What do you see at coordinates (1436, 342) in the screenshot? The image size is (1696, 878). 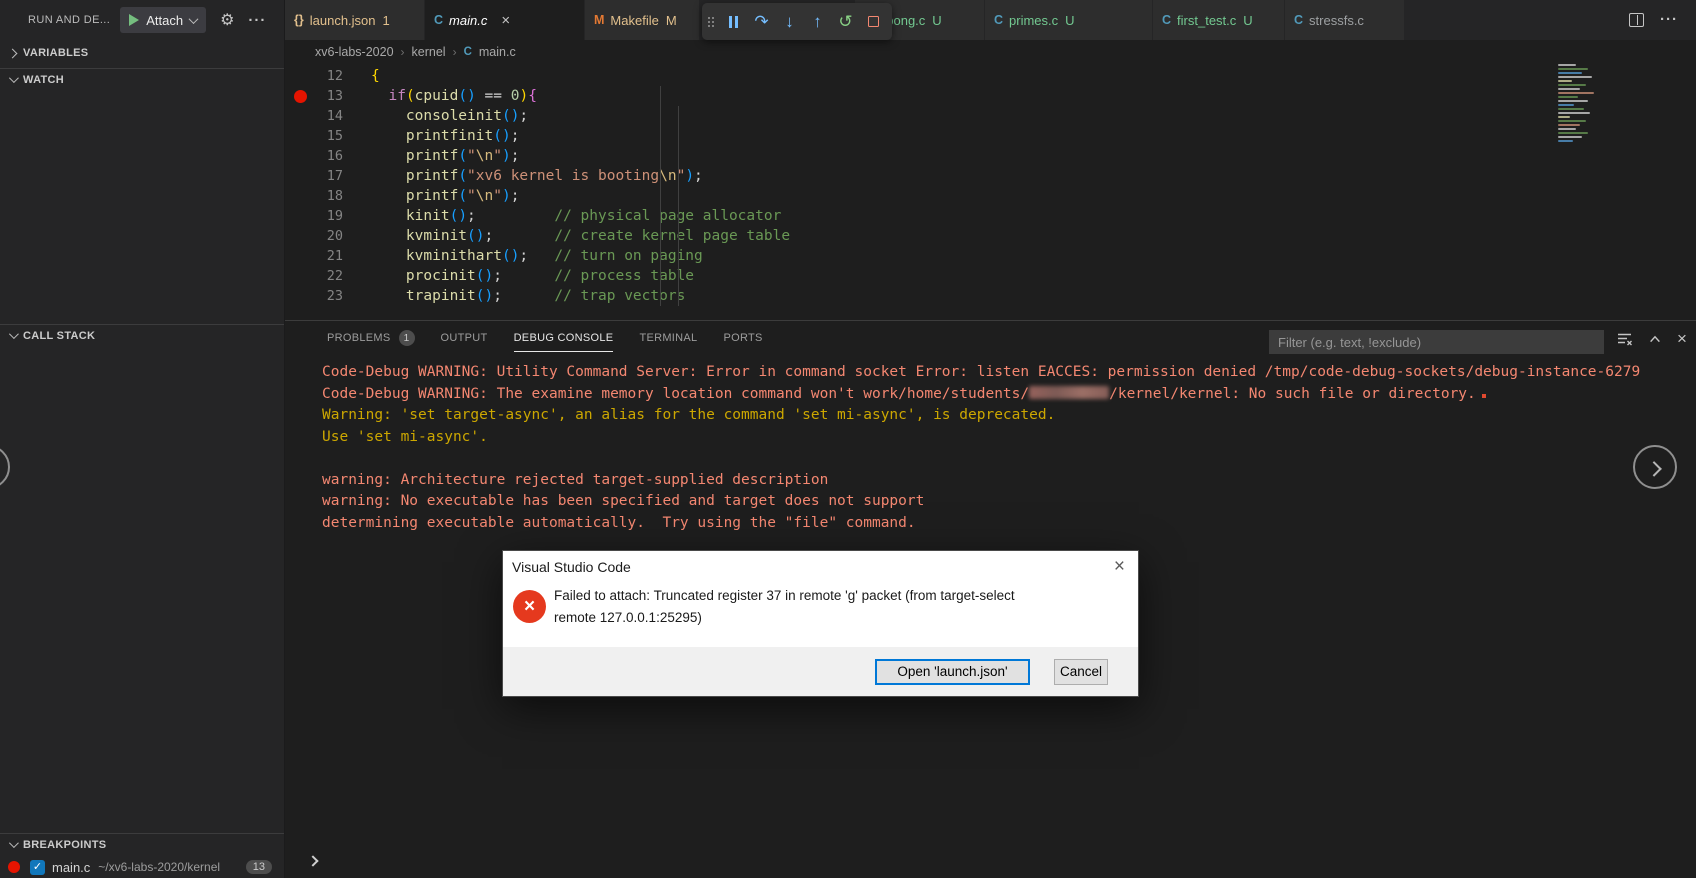 I see `console-filter-input` at bounding box center [1436, 342].